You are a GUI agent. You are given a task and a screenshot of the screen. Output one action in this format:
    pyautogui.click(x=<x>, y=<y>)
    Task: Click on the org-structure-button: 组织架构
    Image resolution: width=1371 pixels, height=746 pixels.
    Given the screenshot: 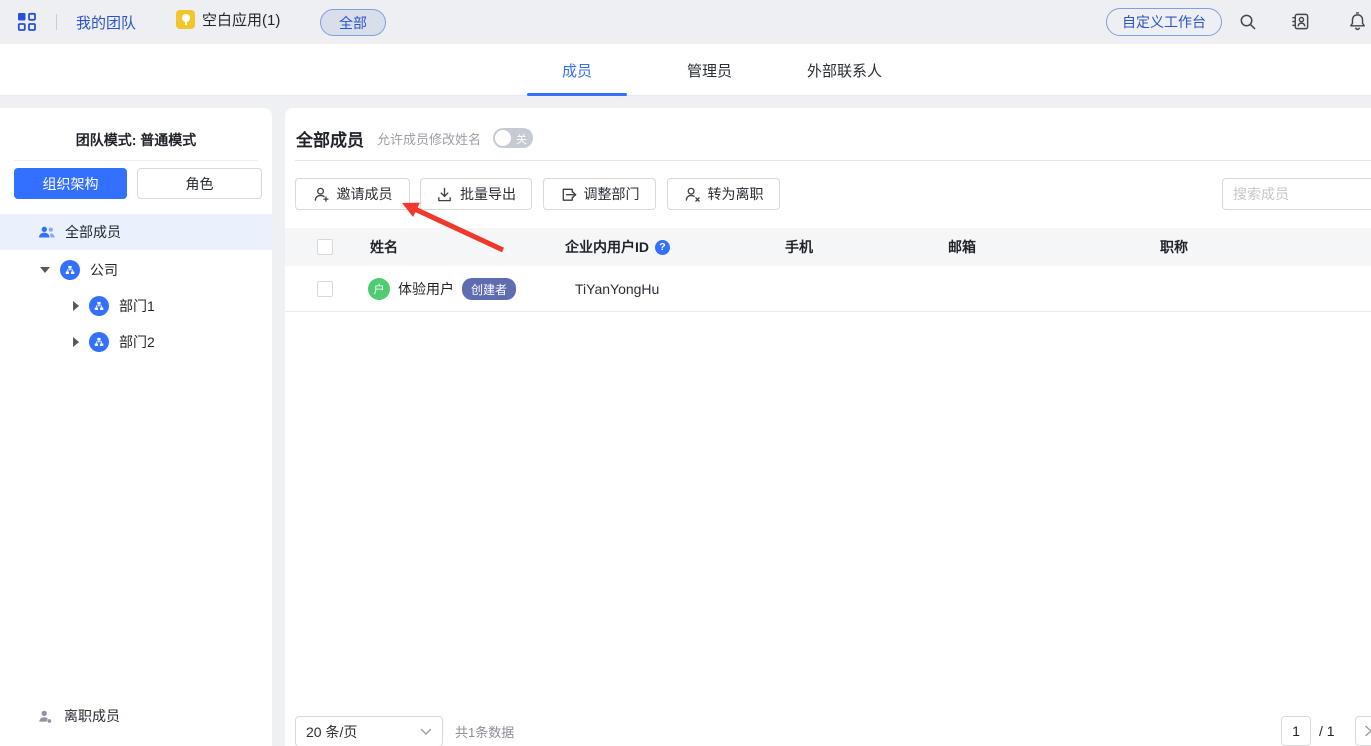 What is the action you would take?
    pyautogui.click(x=70, y=183)
    